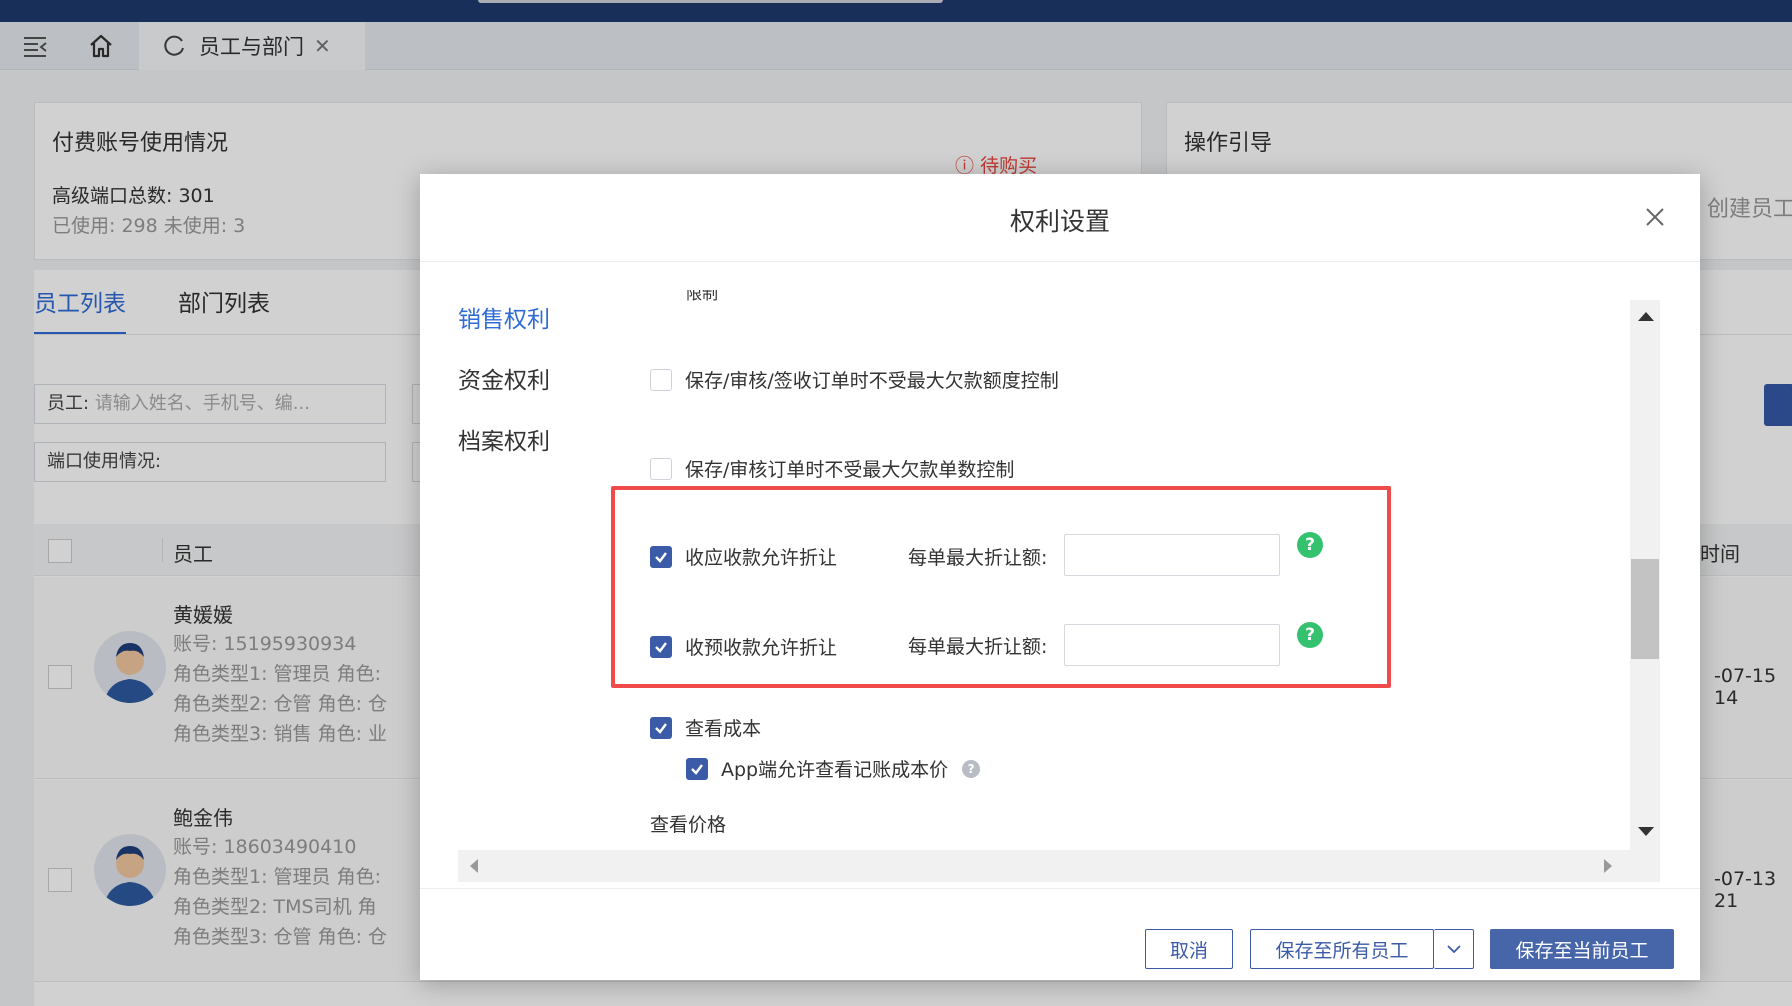 This screenshot has width=1792, height=1006. I want to click on scroll-left-icon, so click(474, 866).